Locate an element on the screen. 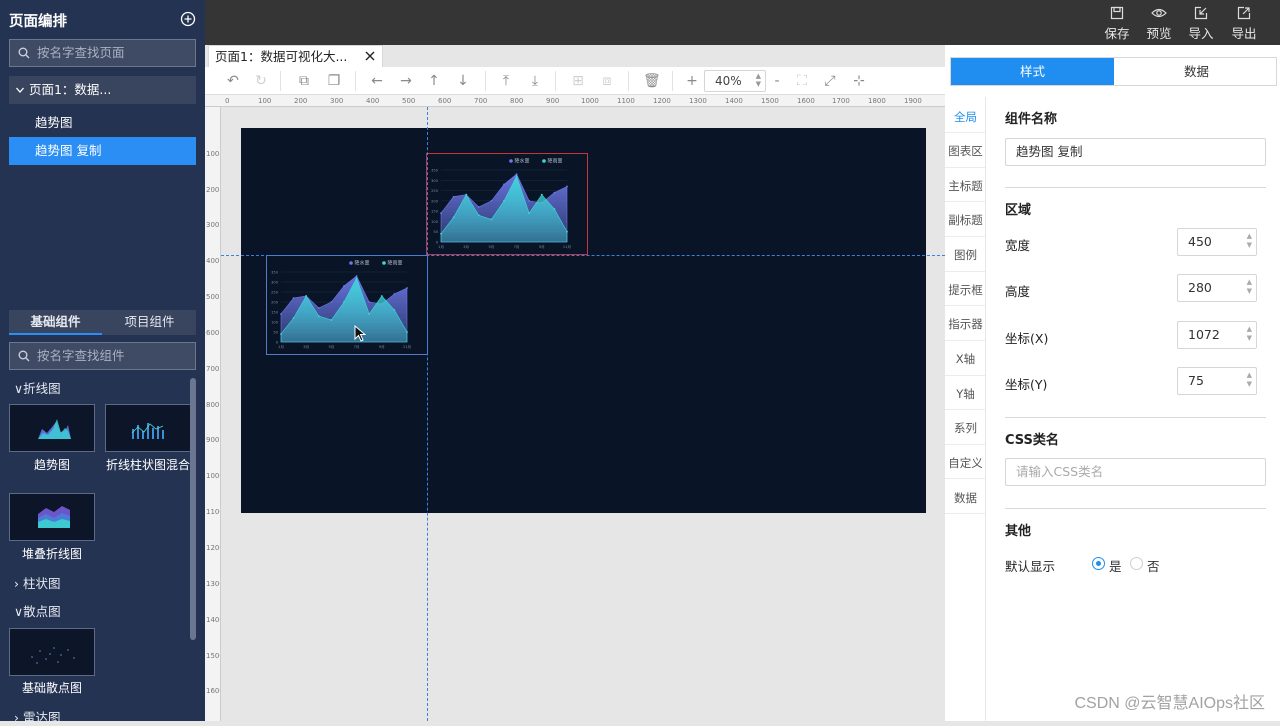 This screenshot has height=726, width=1280. chart-widget-selected: 0 50 100 150 200 250 300 350 1月 3月 5月 7月 9月 11月 降水量 降雨量 is located at coordinates (507, 204).